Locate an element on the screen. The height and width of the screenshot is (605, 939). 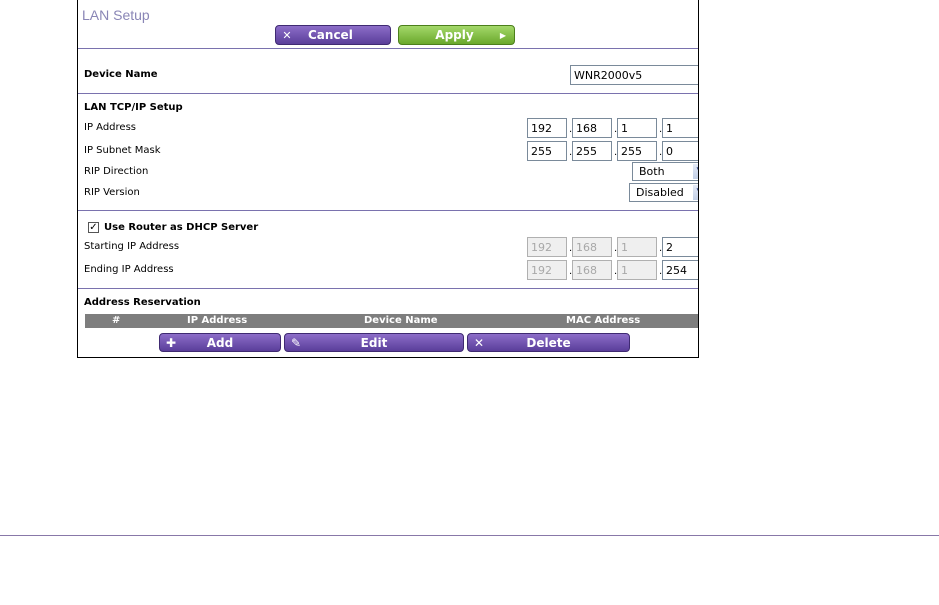
device-name-input: WNR2000v5 is located at coordinates (634, 75).